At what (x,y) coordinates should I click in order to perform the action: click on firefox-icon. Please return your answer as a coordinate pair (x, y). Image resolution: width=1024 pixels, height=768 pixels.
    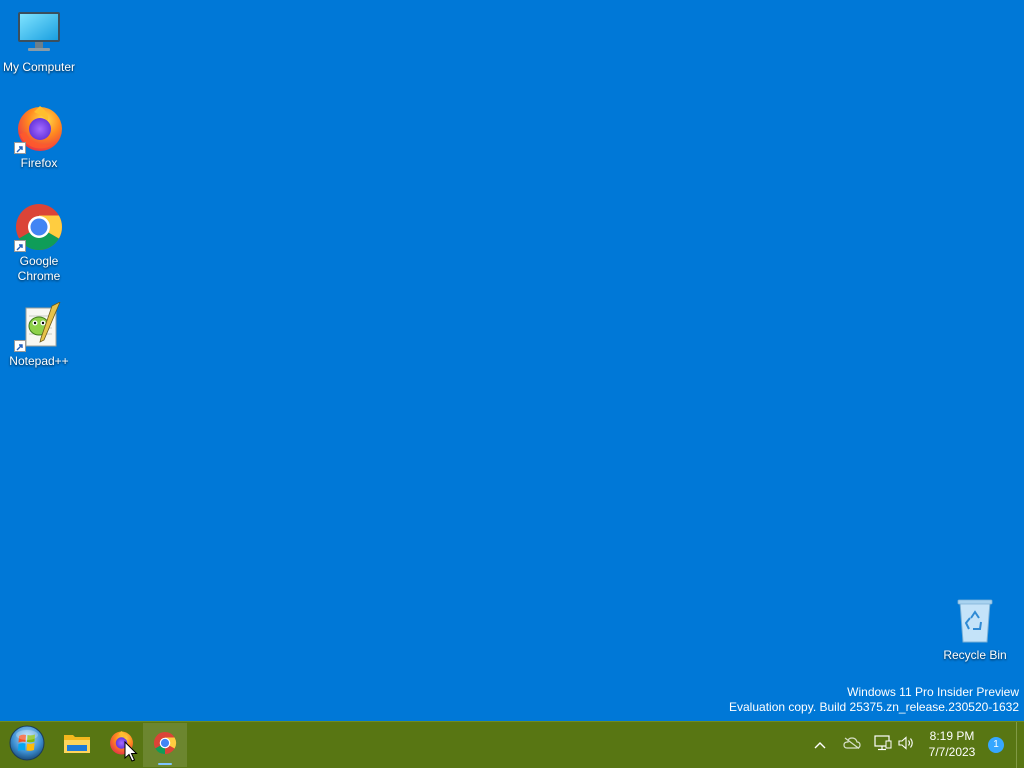
    Looking at the image, I should click on (39, 129).